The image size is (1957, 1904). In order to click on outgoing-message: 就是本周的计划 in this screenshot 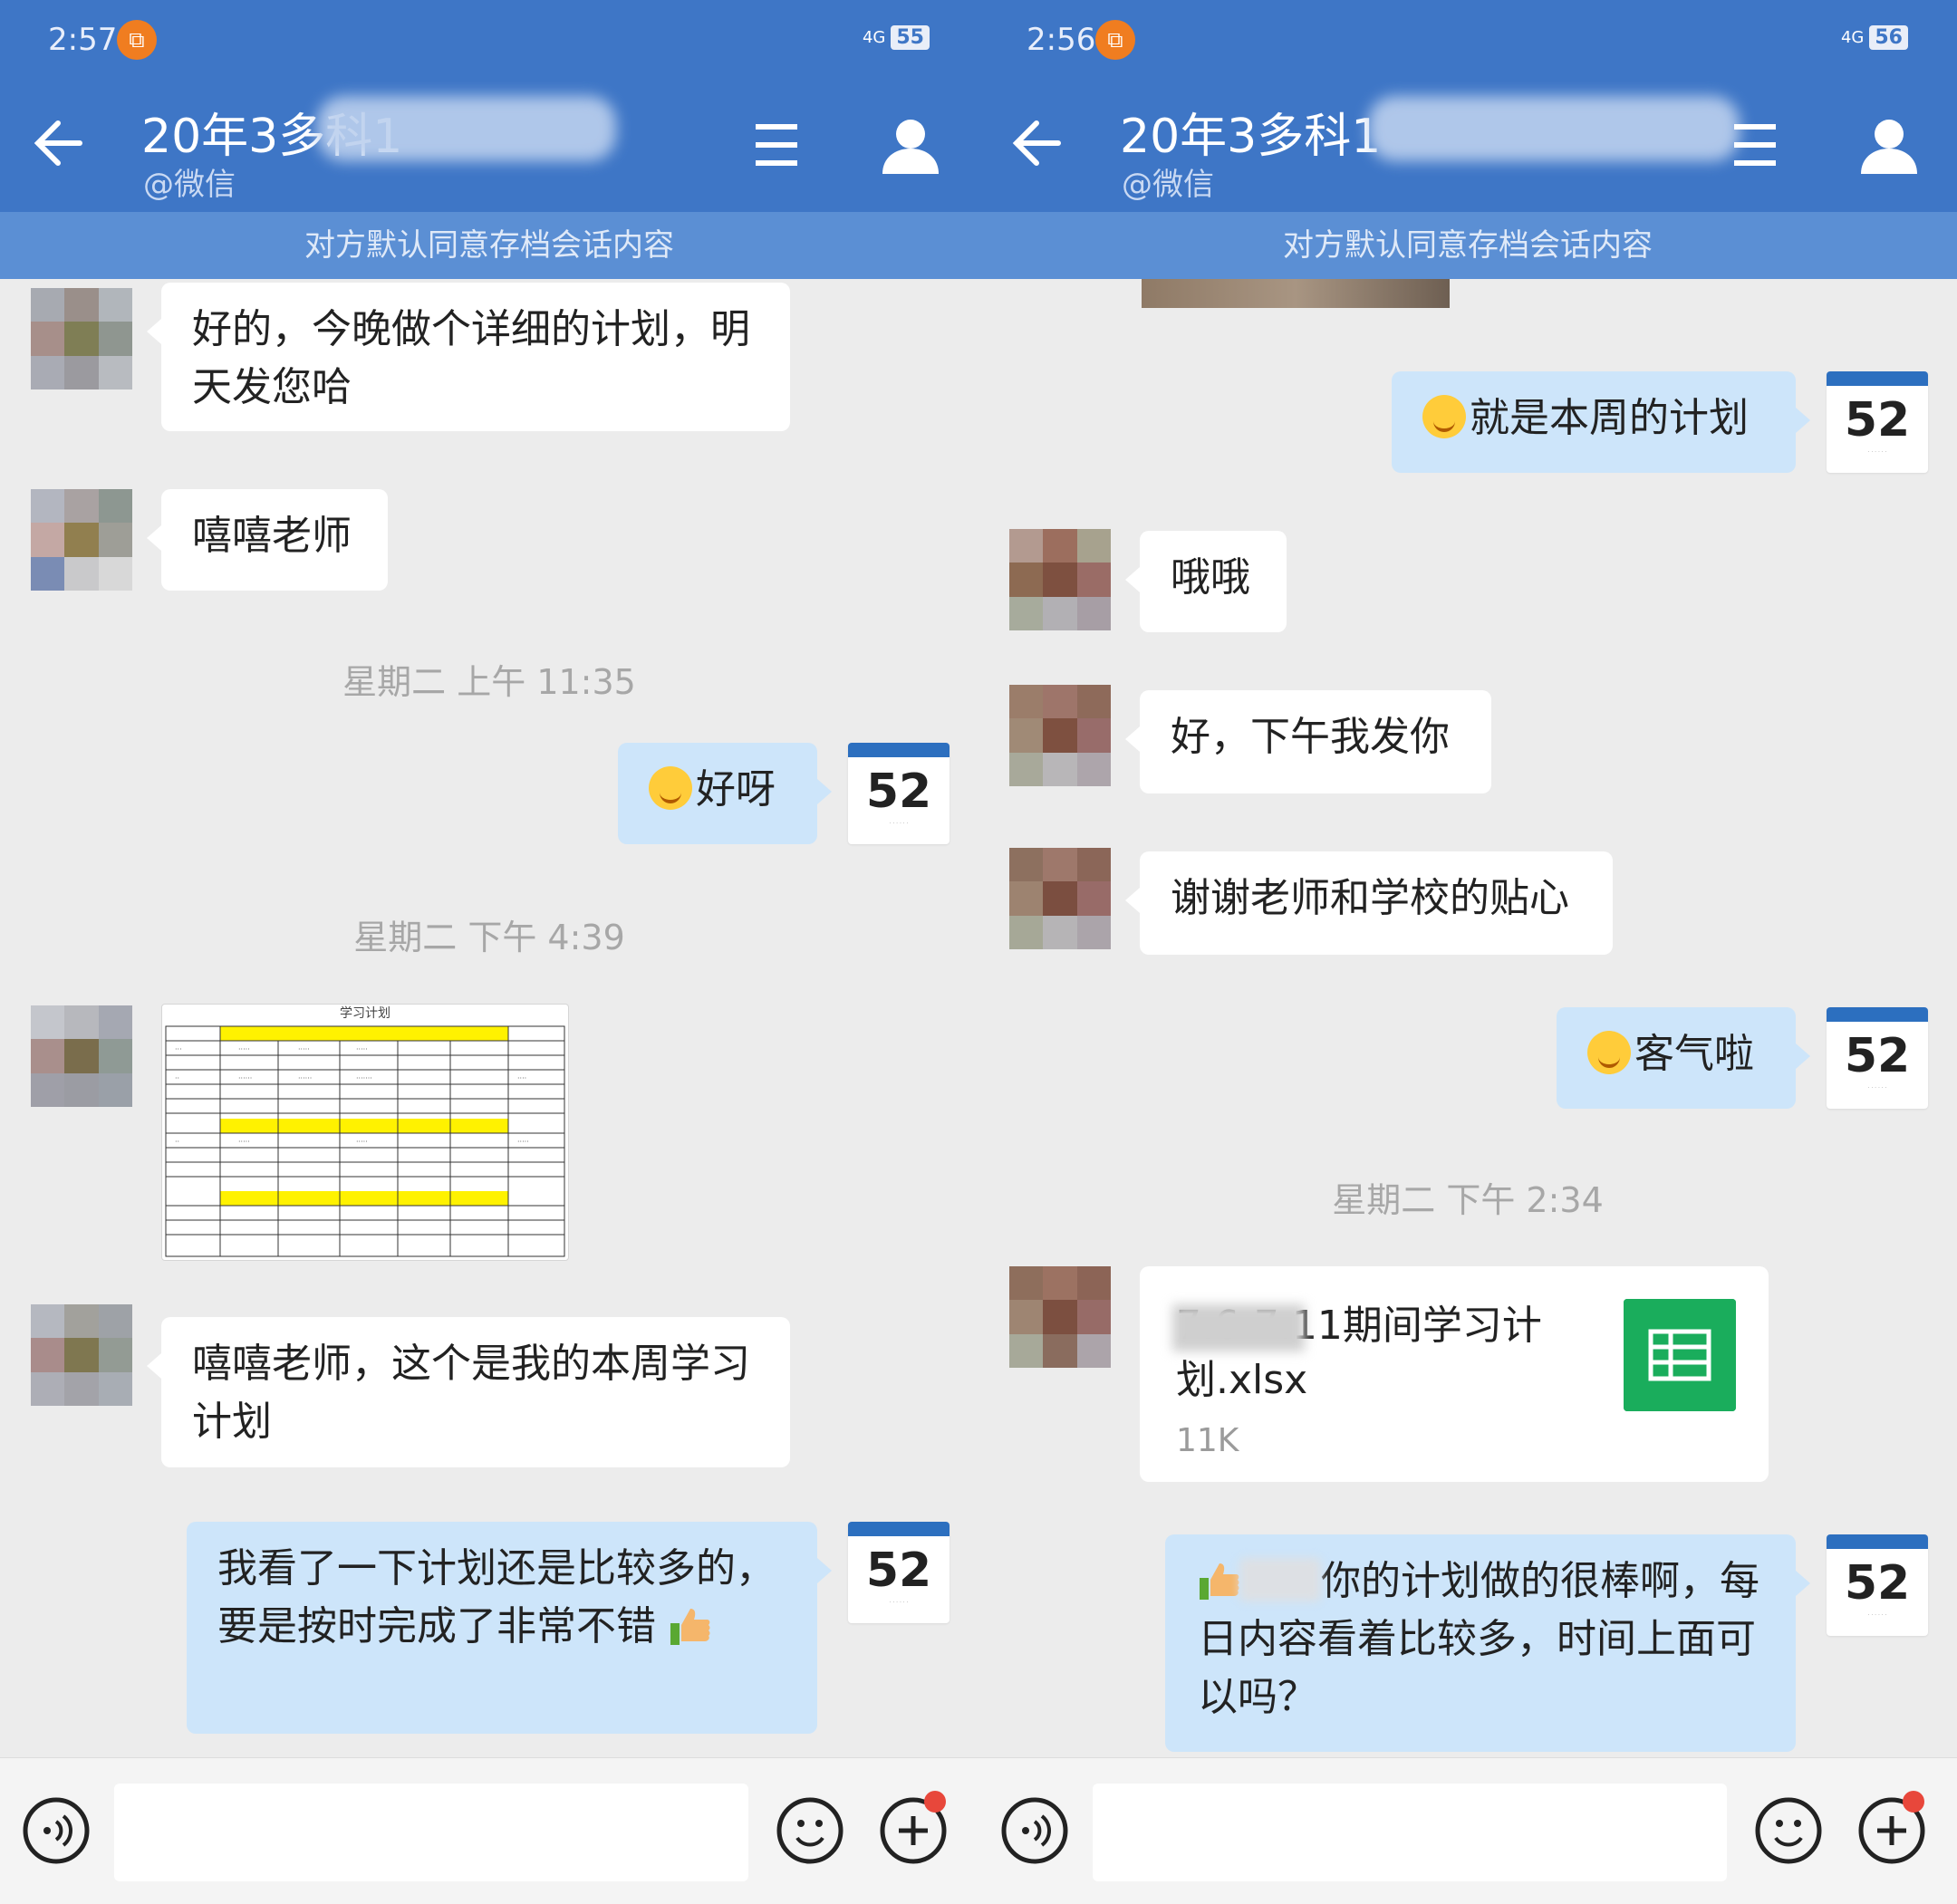, I will do `click(1601, 422)`.